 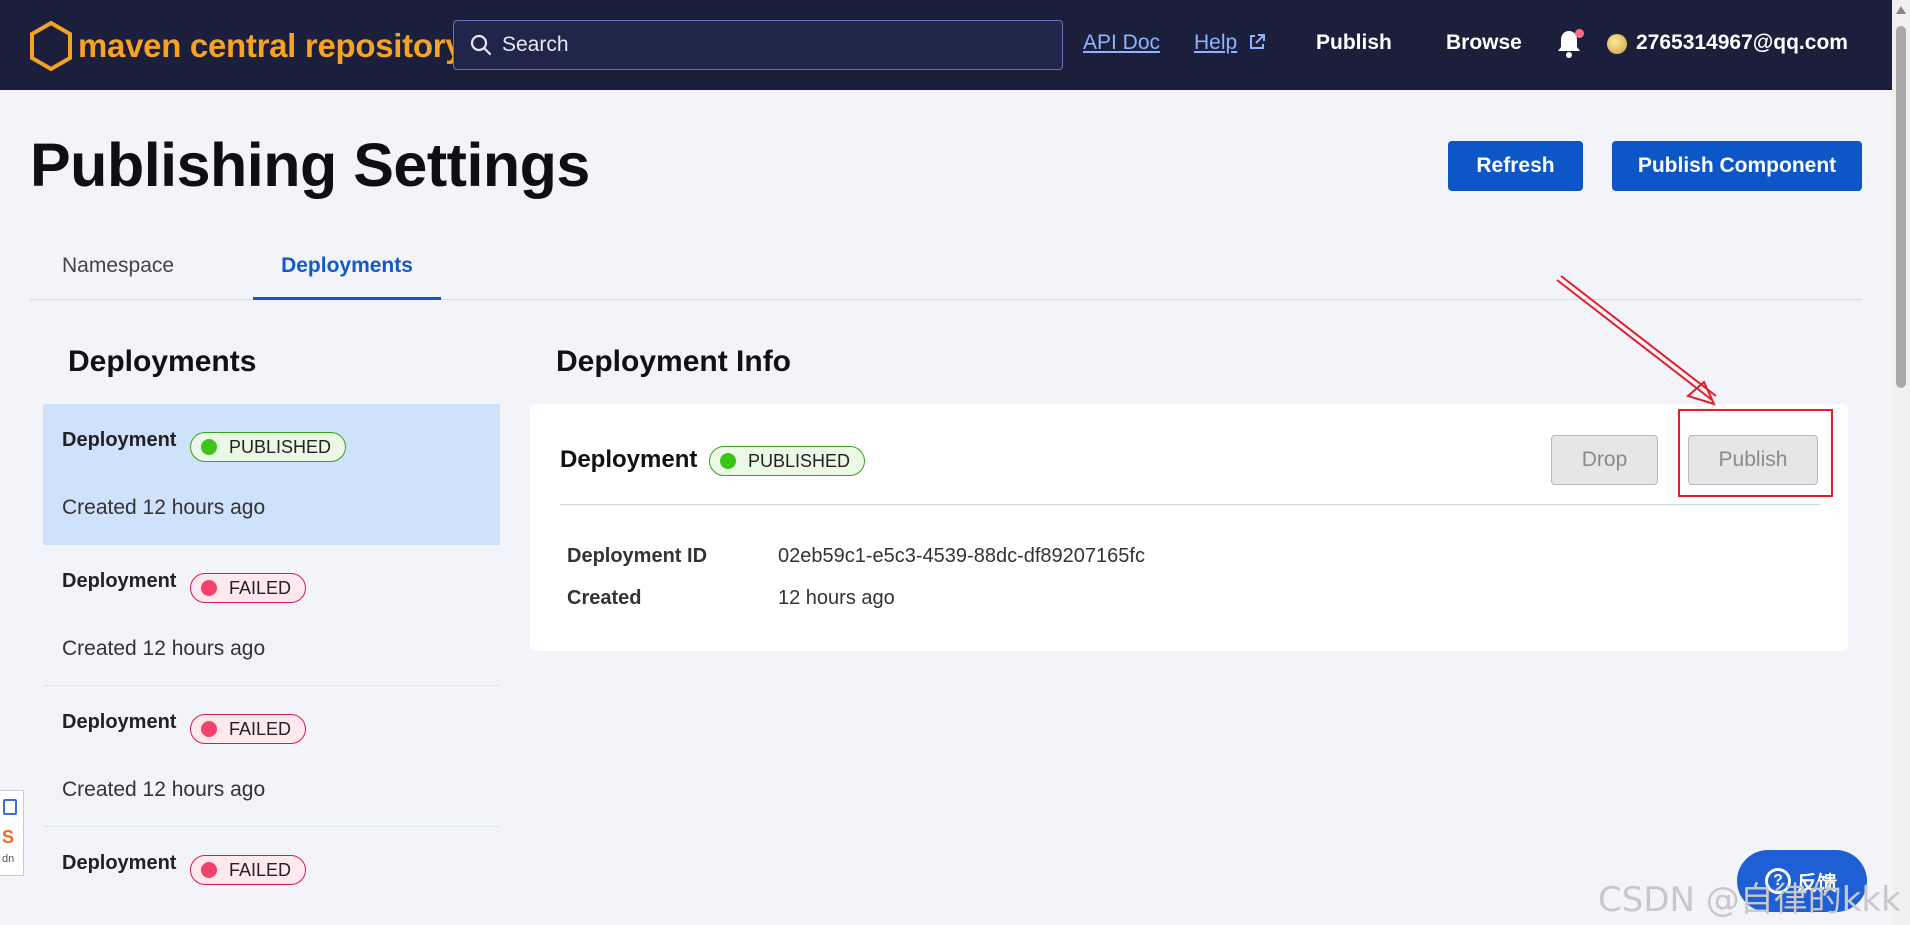 I want to click on deployment-id-value: 02eb59c1-e5c3-4539-88dc-df89207165fc, so click(x=961, y=556).